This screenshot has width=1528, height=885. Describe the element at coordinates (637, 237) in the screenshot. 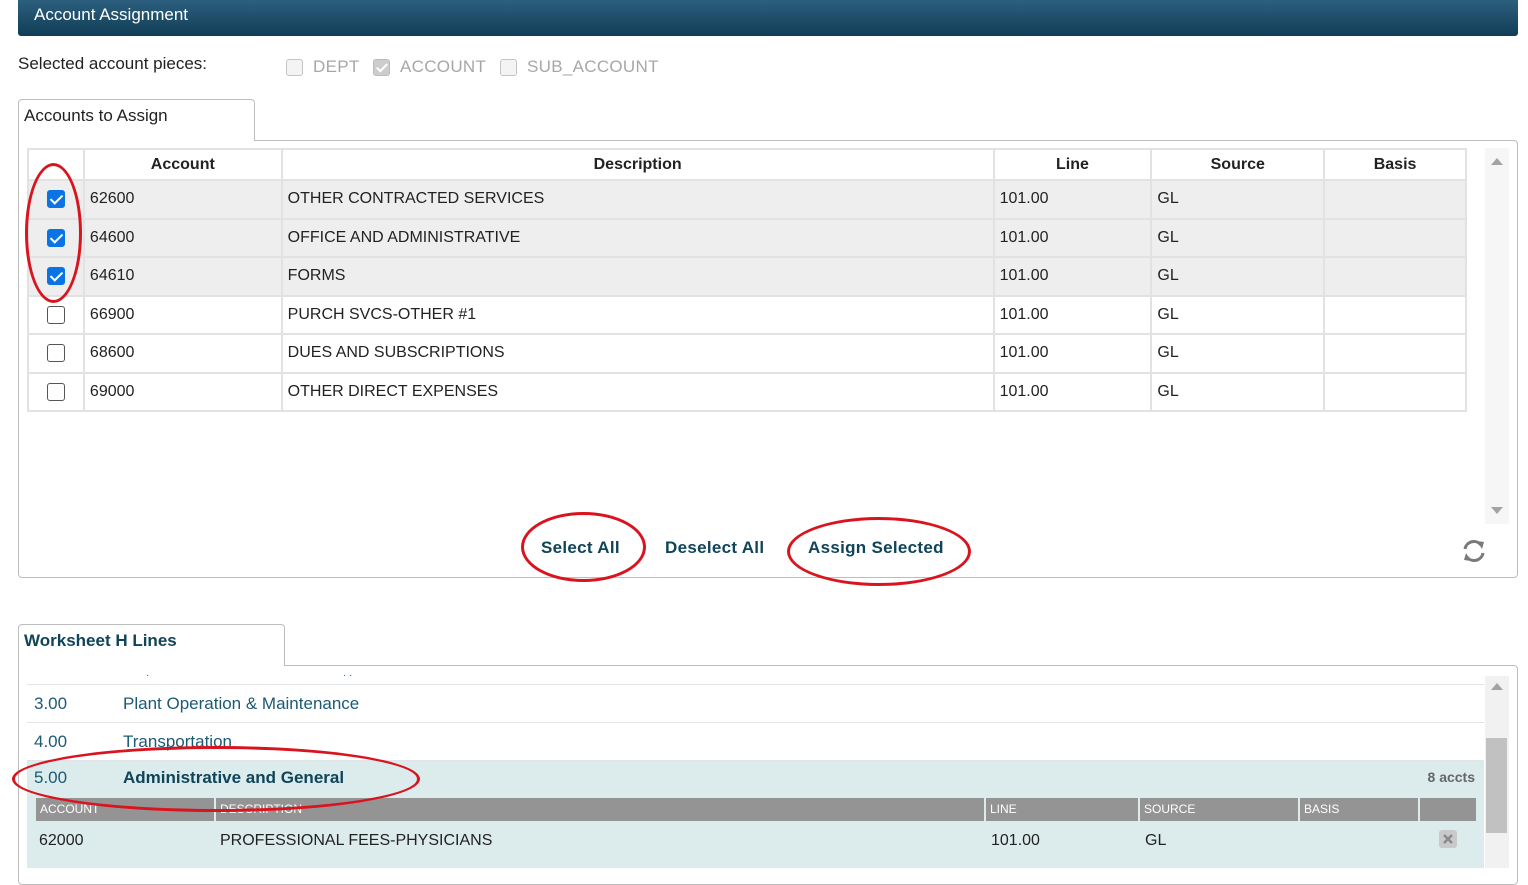

I see `description-cell: OFFICE AND ADMINISTRATIVE` at that location.